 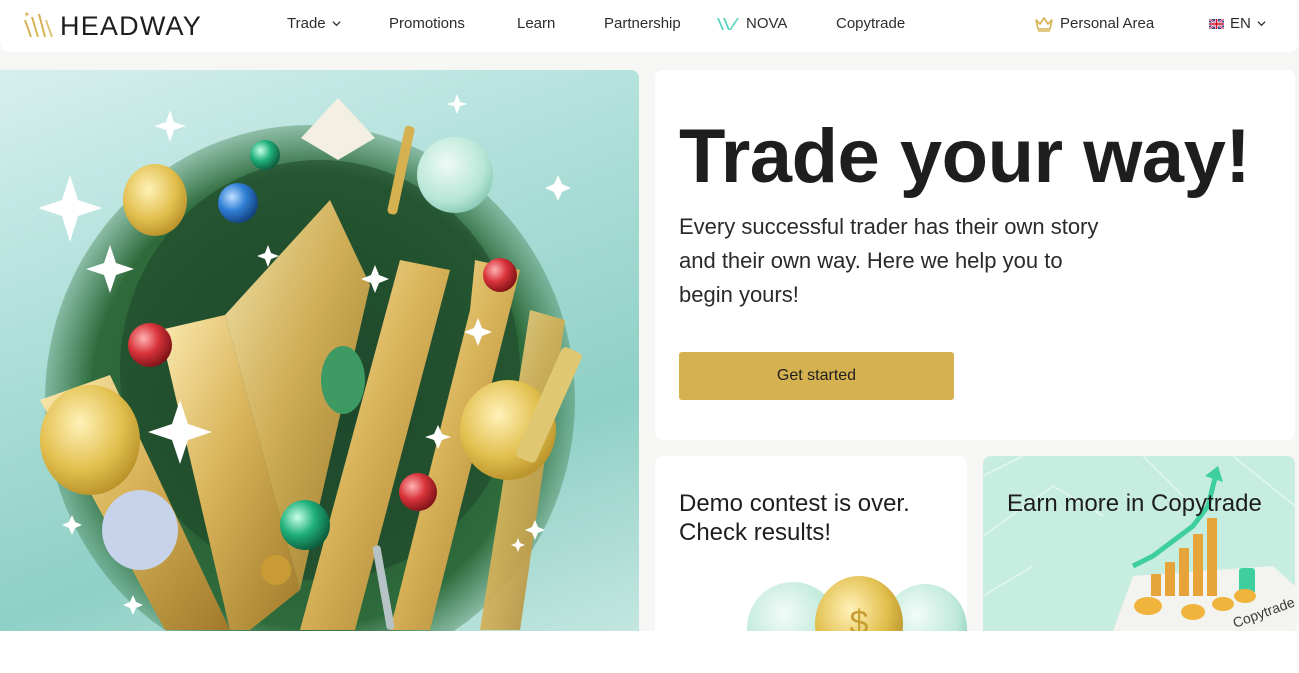 I want to click on nav-learn: Learn, so click(x=536, y=23).